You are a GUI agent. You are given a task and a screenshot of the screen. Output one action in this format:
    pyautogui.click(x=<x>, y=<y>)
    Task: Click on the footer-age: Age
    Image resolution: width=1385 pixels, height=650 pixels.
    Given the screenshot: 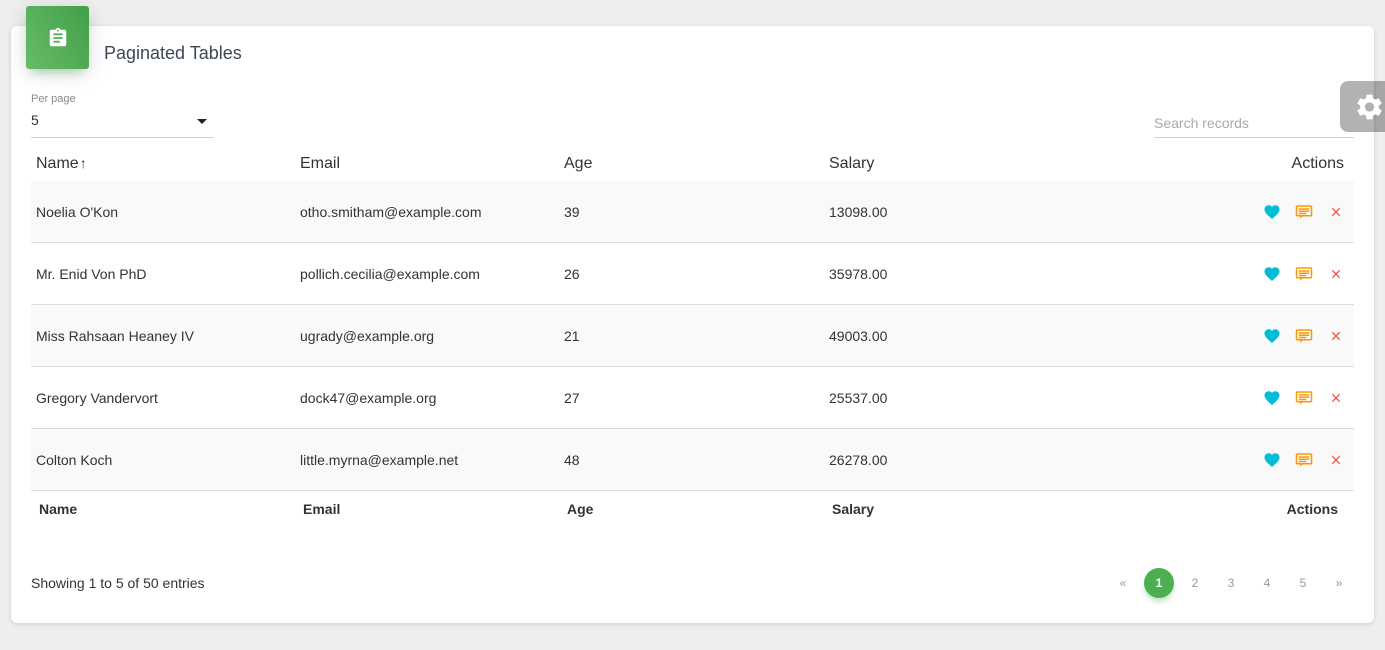 What is the action you would take?
    pyautogui.click(x=580, y=509)
    